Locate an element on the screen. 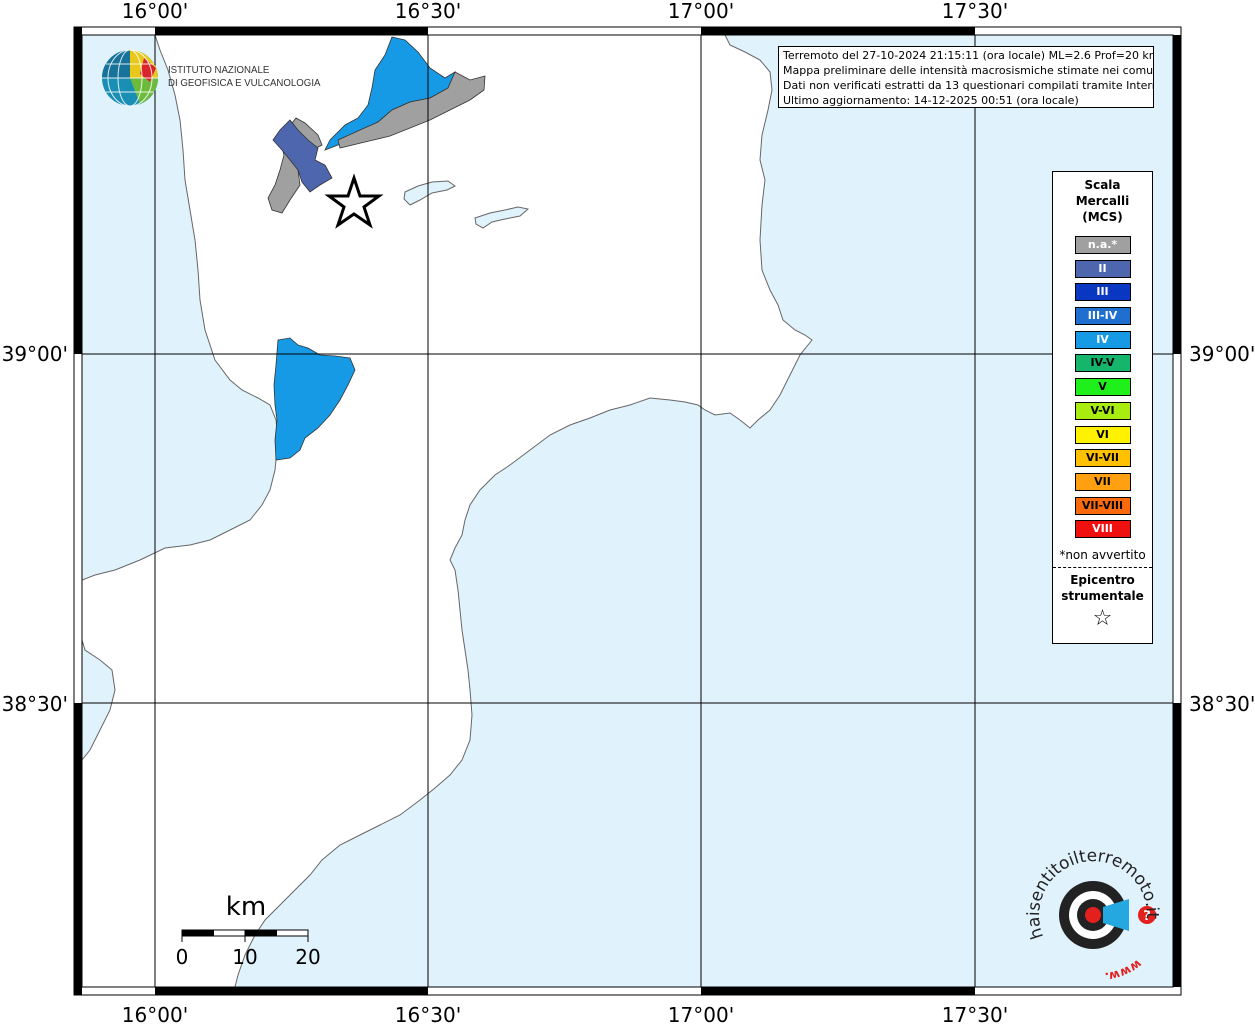 The image size is (1255, 1024). legend-epicenter-line: strumentale is located at coordinates (1102, 596).